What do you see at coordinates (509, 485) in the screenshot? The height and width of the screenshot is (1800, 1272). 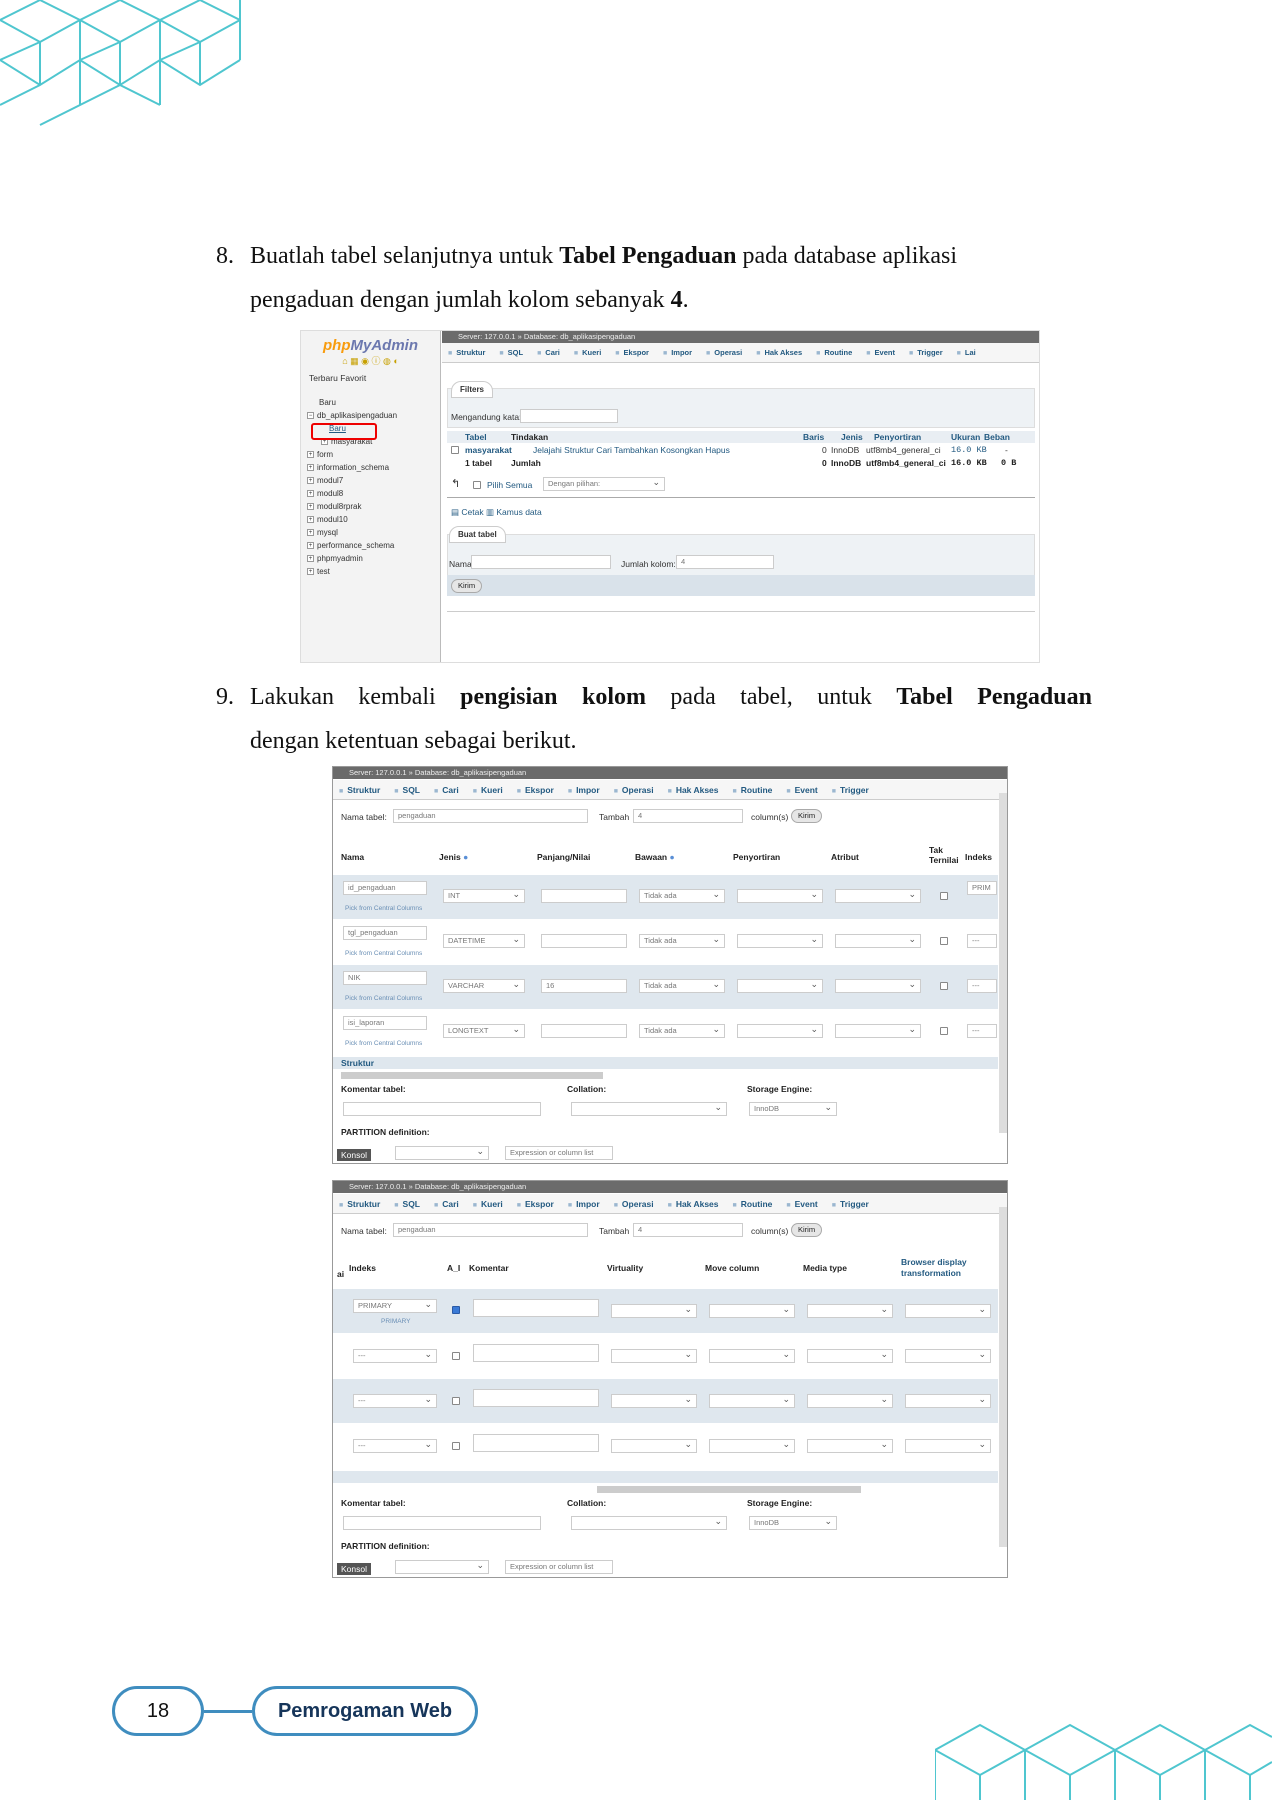 I see `select-all-label: Pilih Semua` at bounding box center [509, 485].